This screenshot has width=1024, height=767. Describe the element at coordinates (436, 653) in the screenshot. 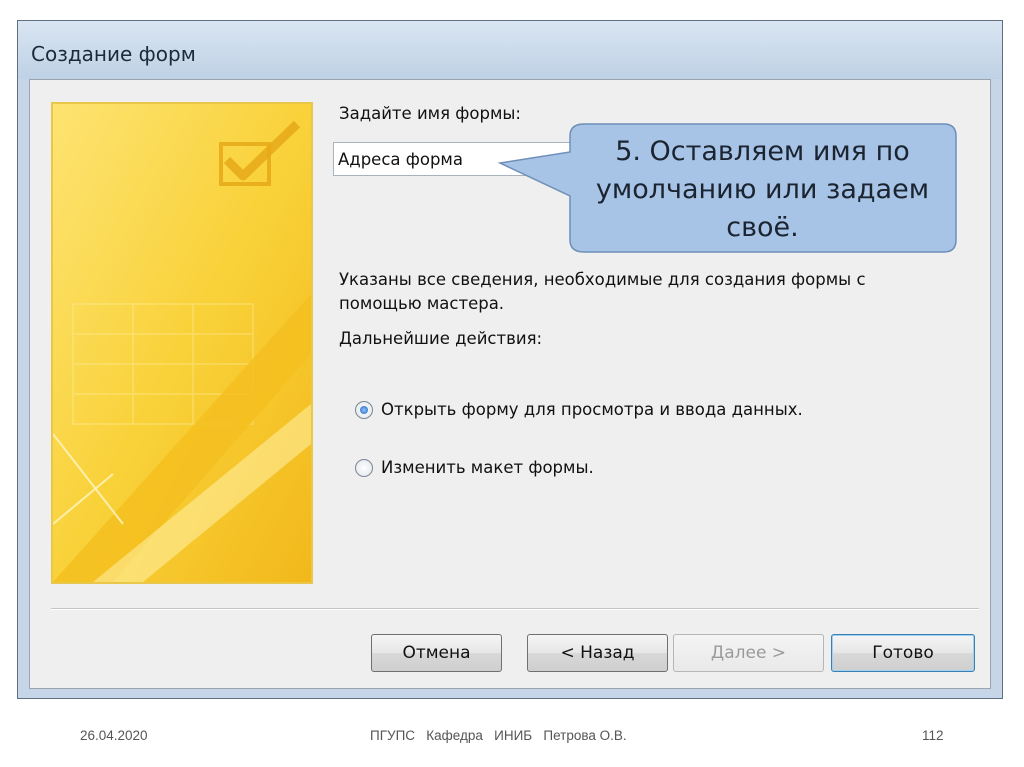

I see `cancel-button: Отмена` at that location.